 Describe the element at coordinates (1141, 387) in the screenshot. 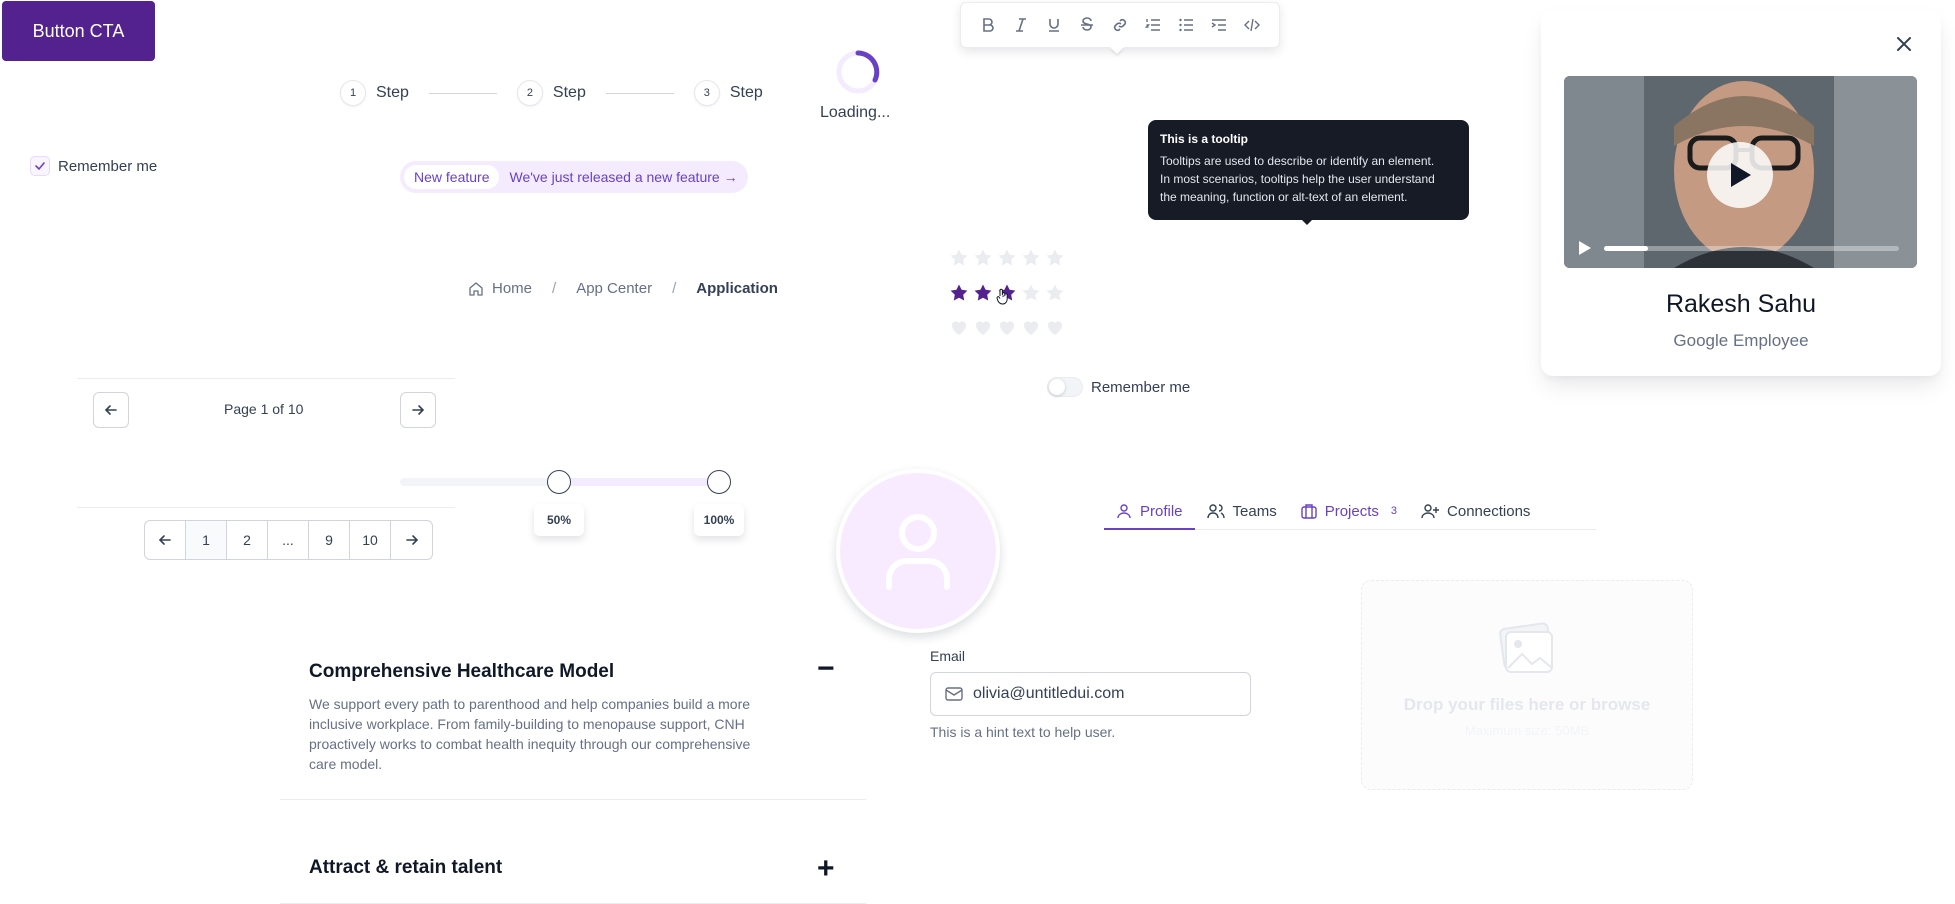

I see `toggle-label: Remember me` at that location.